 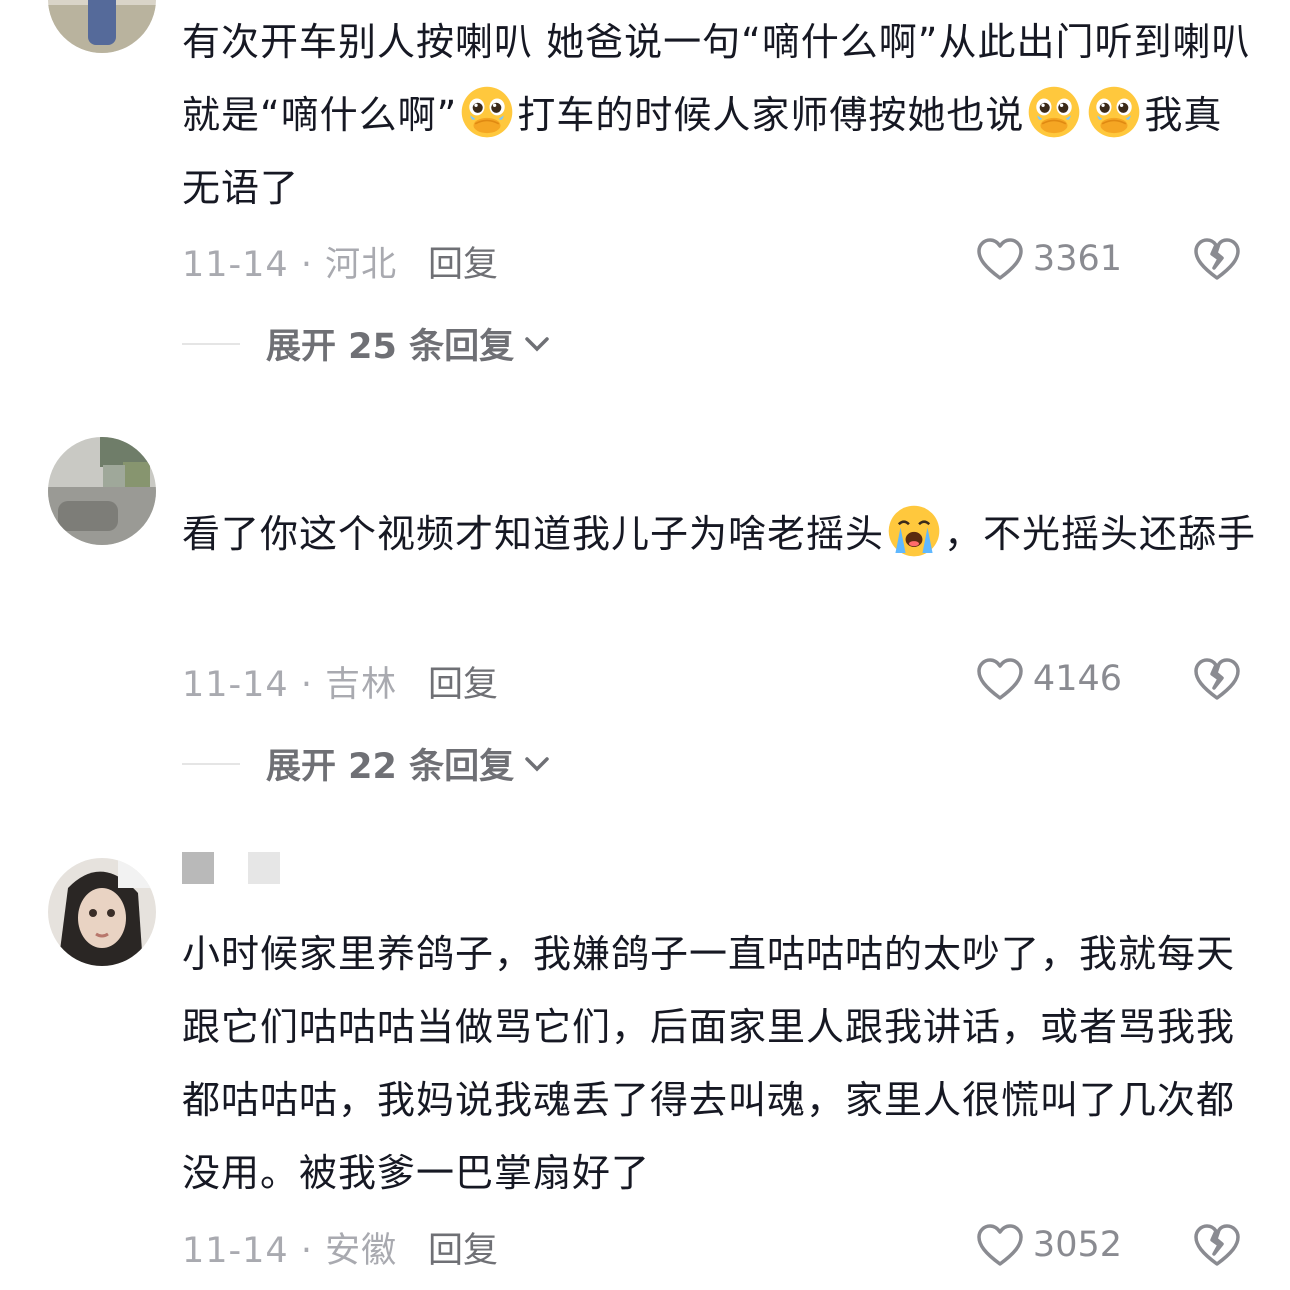 What do you see at coordinates (712, 261) in the screenshot?
I see `comment-meta: 11-14 · 河北 回复 3361` at bounding box center [712, 261].